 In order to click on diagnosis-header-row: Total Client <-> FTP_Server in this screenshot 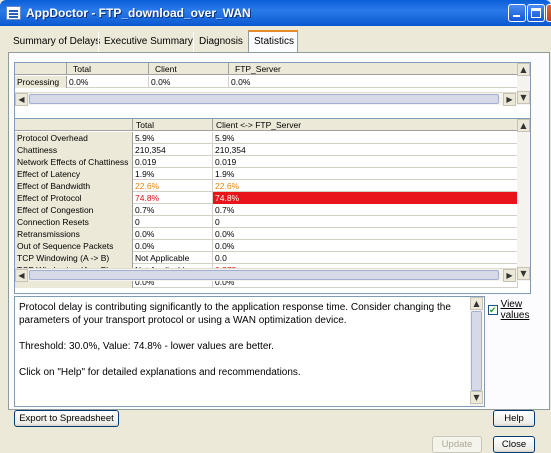, I will do `click(266, 125)`.